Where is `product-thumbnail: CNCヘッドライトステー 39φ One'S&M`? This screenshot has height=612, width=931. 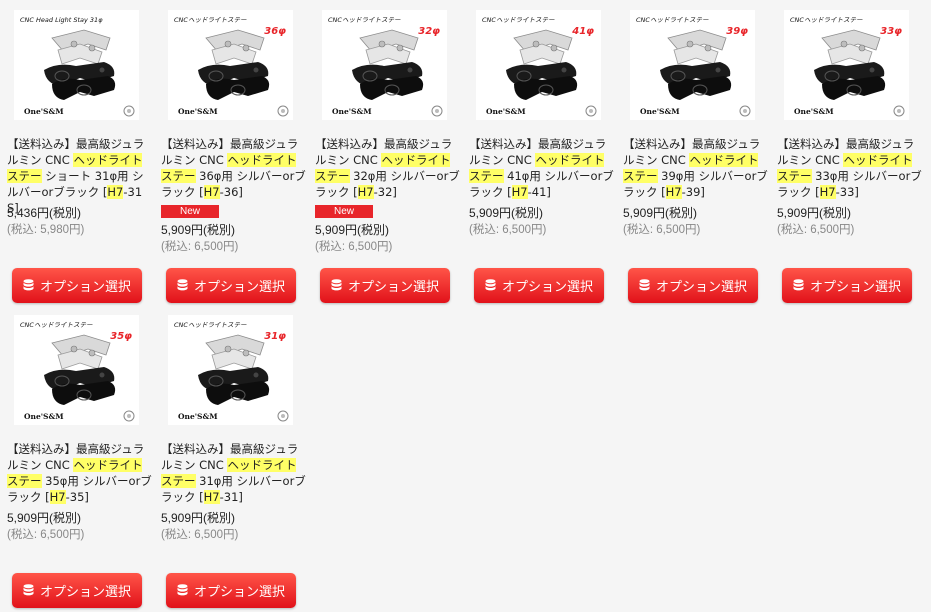
product-thumbnail: CNCヘッドライトステー 39φ One'S&M is located at coordinates (692, 65).